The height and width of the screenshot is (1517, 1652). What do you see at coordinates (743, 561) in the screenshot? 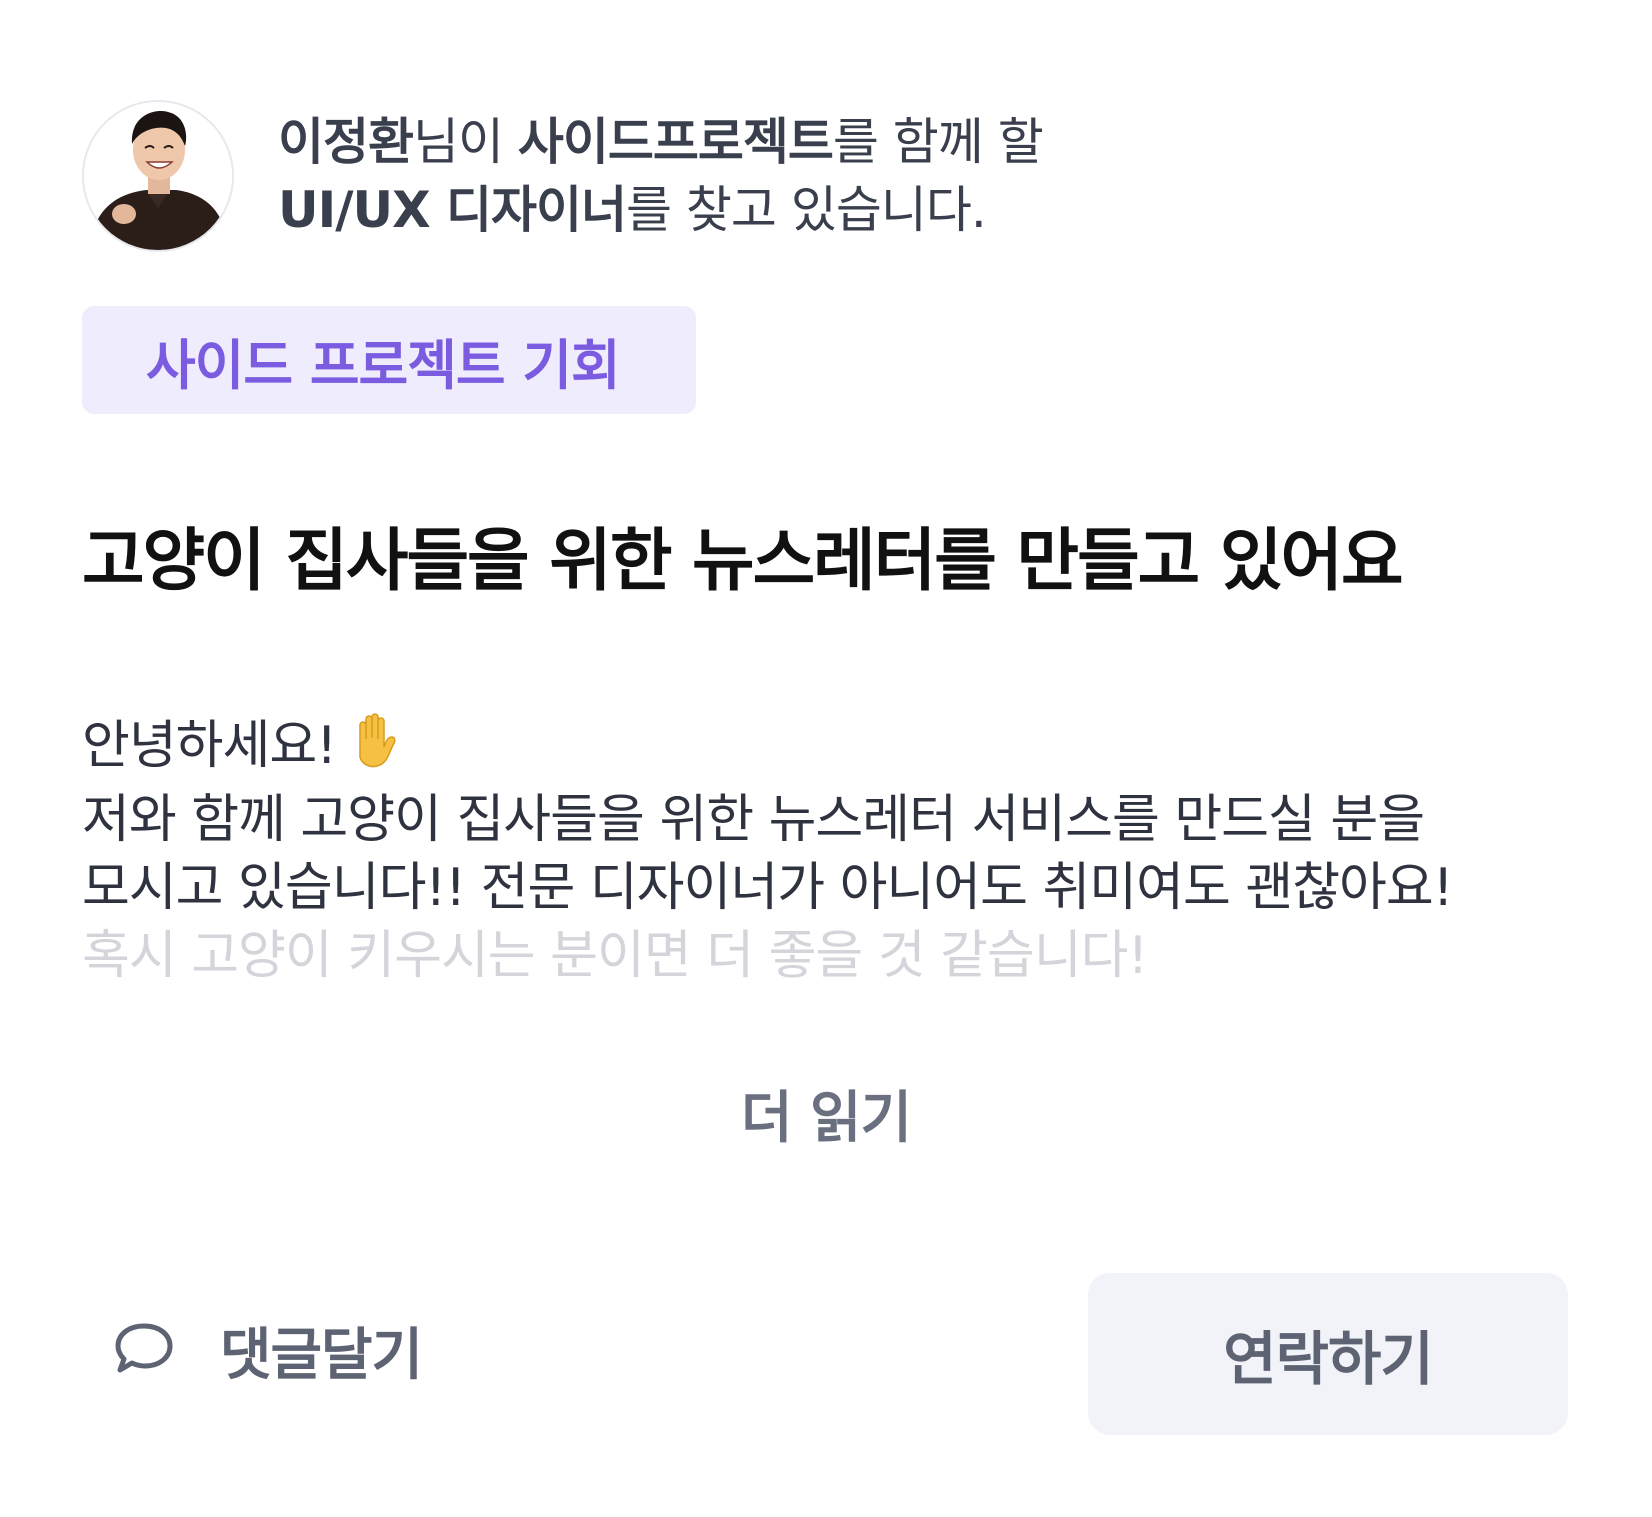
I see `post-title: 고양이 집사들을 위한 뉴스레터를 만들고 있어요` at bounding box center [743, 561].